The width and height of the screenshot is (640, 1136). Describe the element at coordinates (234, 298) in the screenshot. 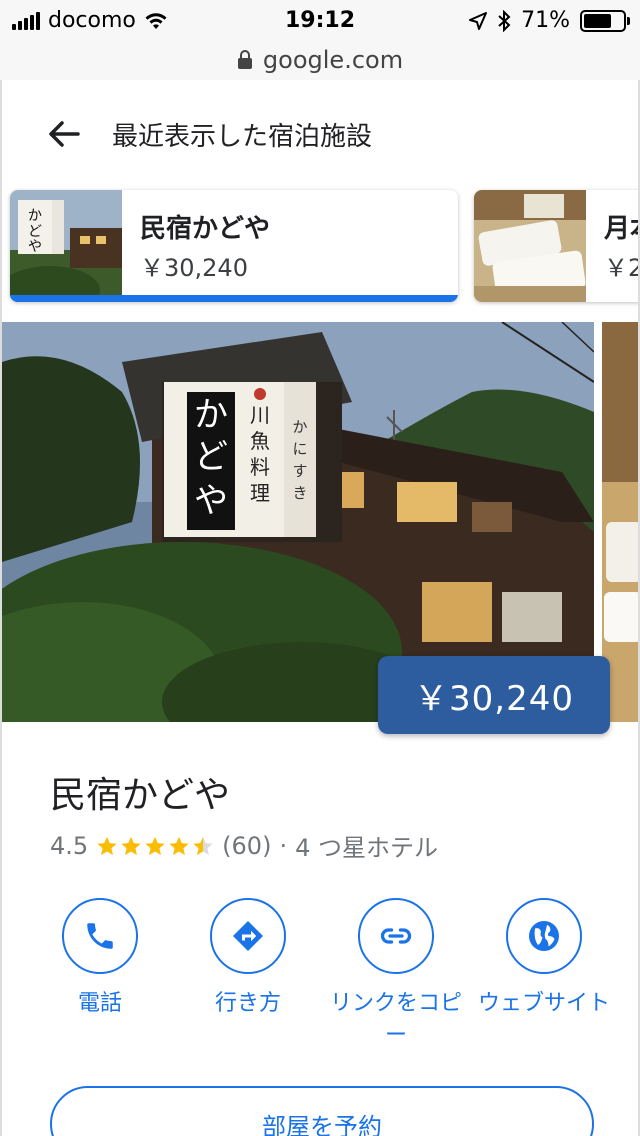

I see `selected-indicator` at that location.